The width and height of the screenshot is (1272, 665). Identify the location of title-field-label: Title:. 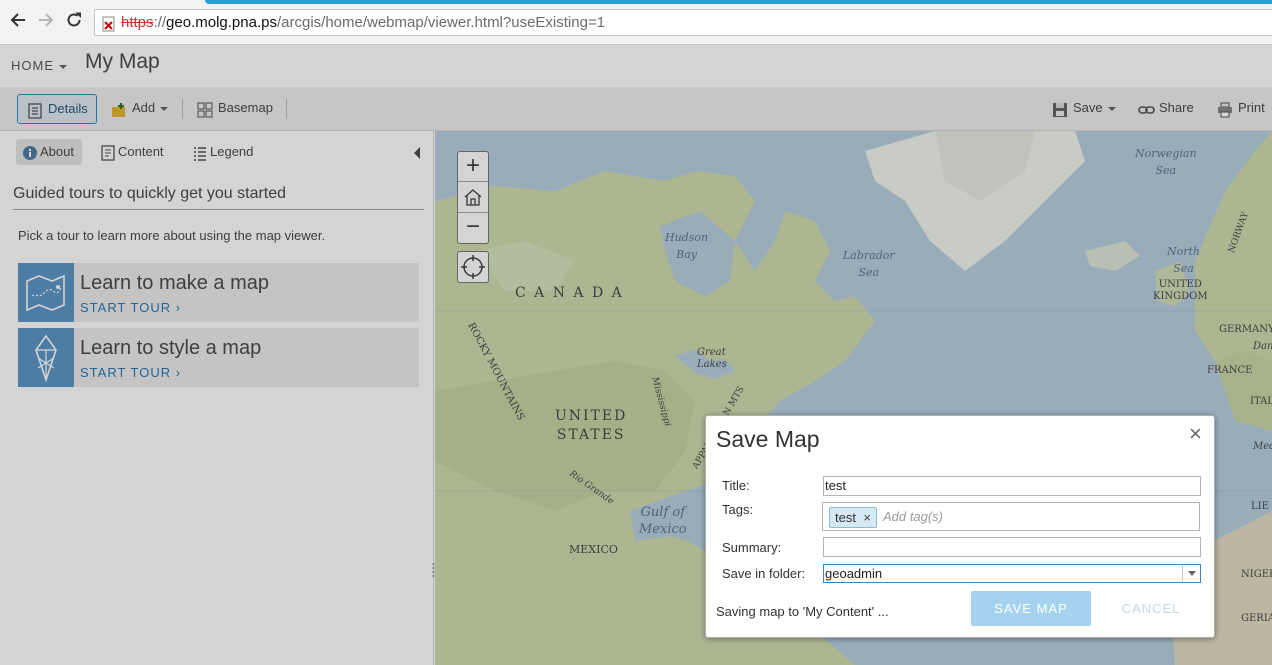
(736, 485).